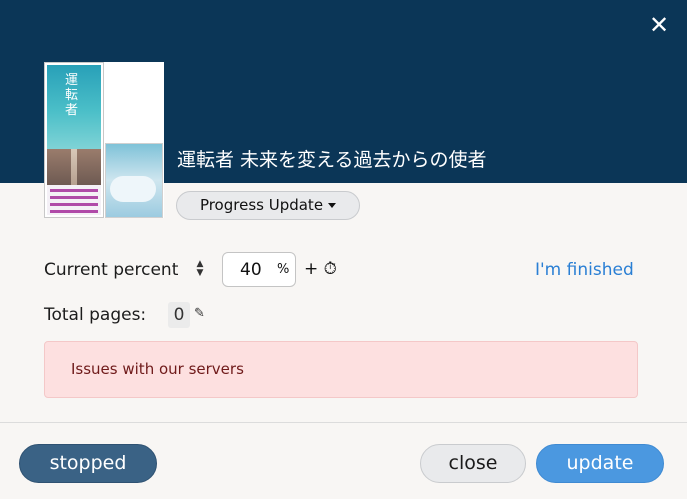 This screenshot has width=687, height=499. I want to click on sort-toggle-icon: ▲ ▼, so click(200, 271).